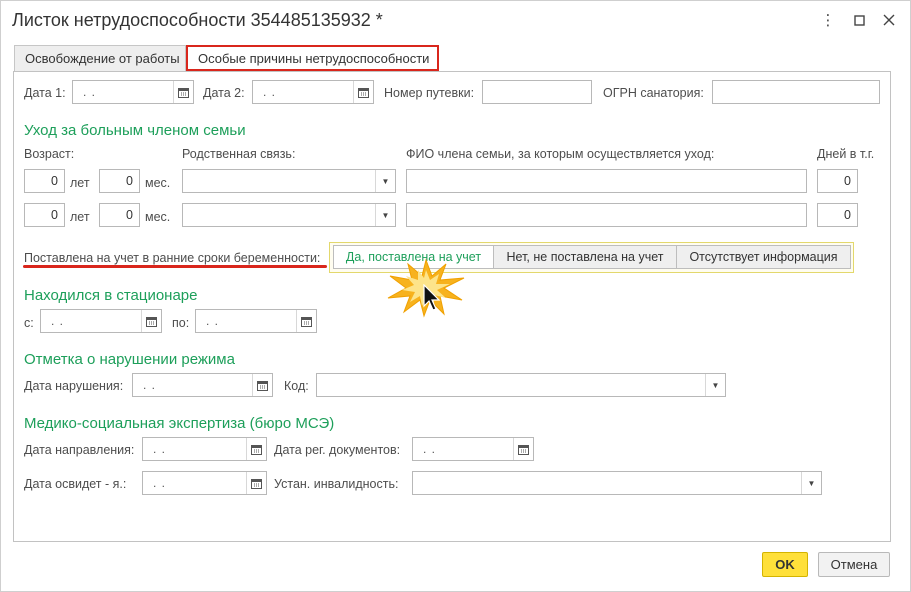 Image resolution: width=911 pixels, height=592 pixels. I want to click on violation-date-label: Дата нарушения:, so click(74, 386).